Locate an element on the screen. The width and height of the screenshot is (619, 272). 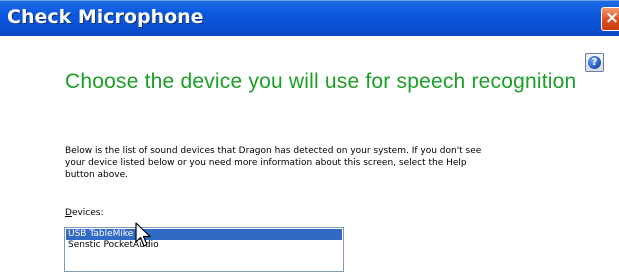
devices-listbox: USB TableMike Senstic PocketAudio is located at coordinates (204, 249).